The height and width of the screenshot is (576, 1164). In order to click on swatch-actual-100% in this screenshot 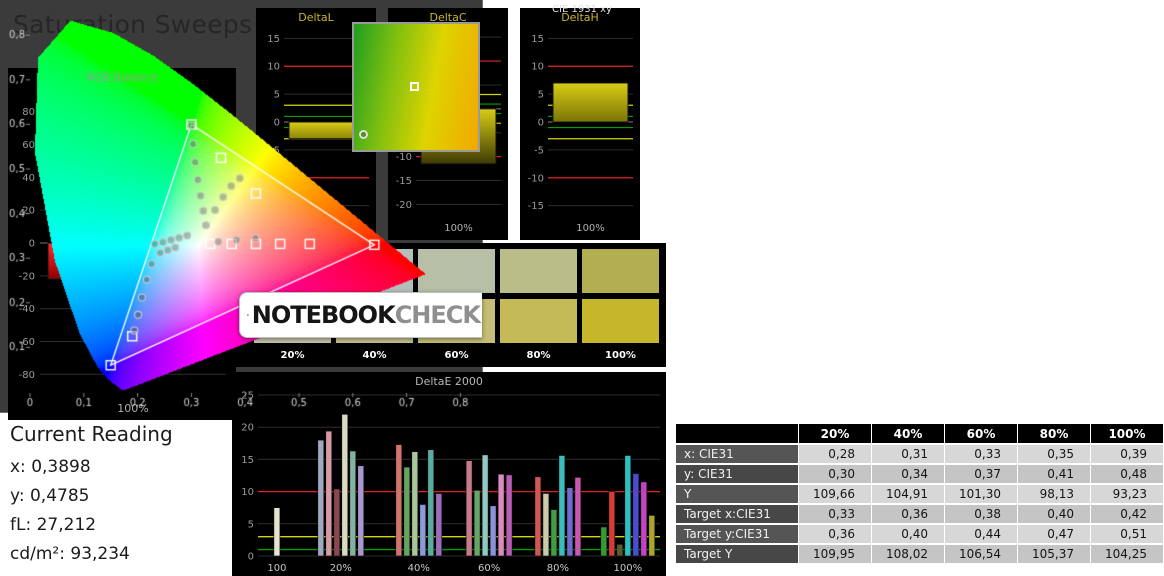, I will do `click(620, 271)`.